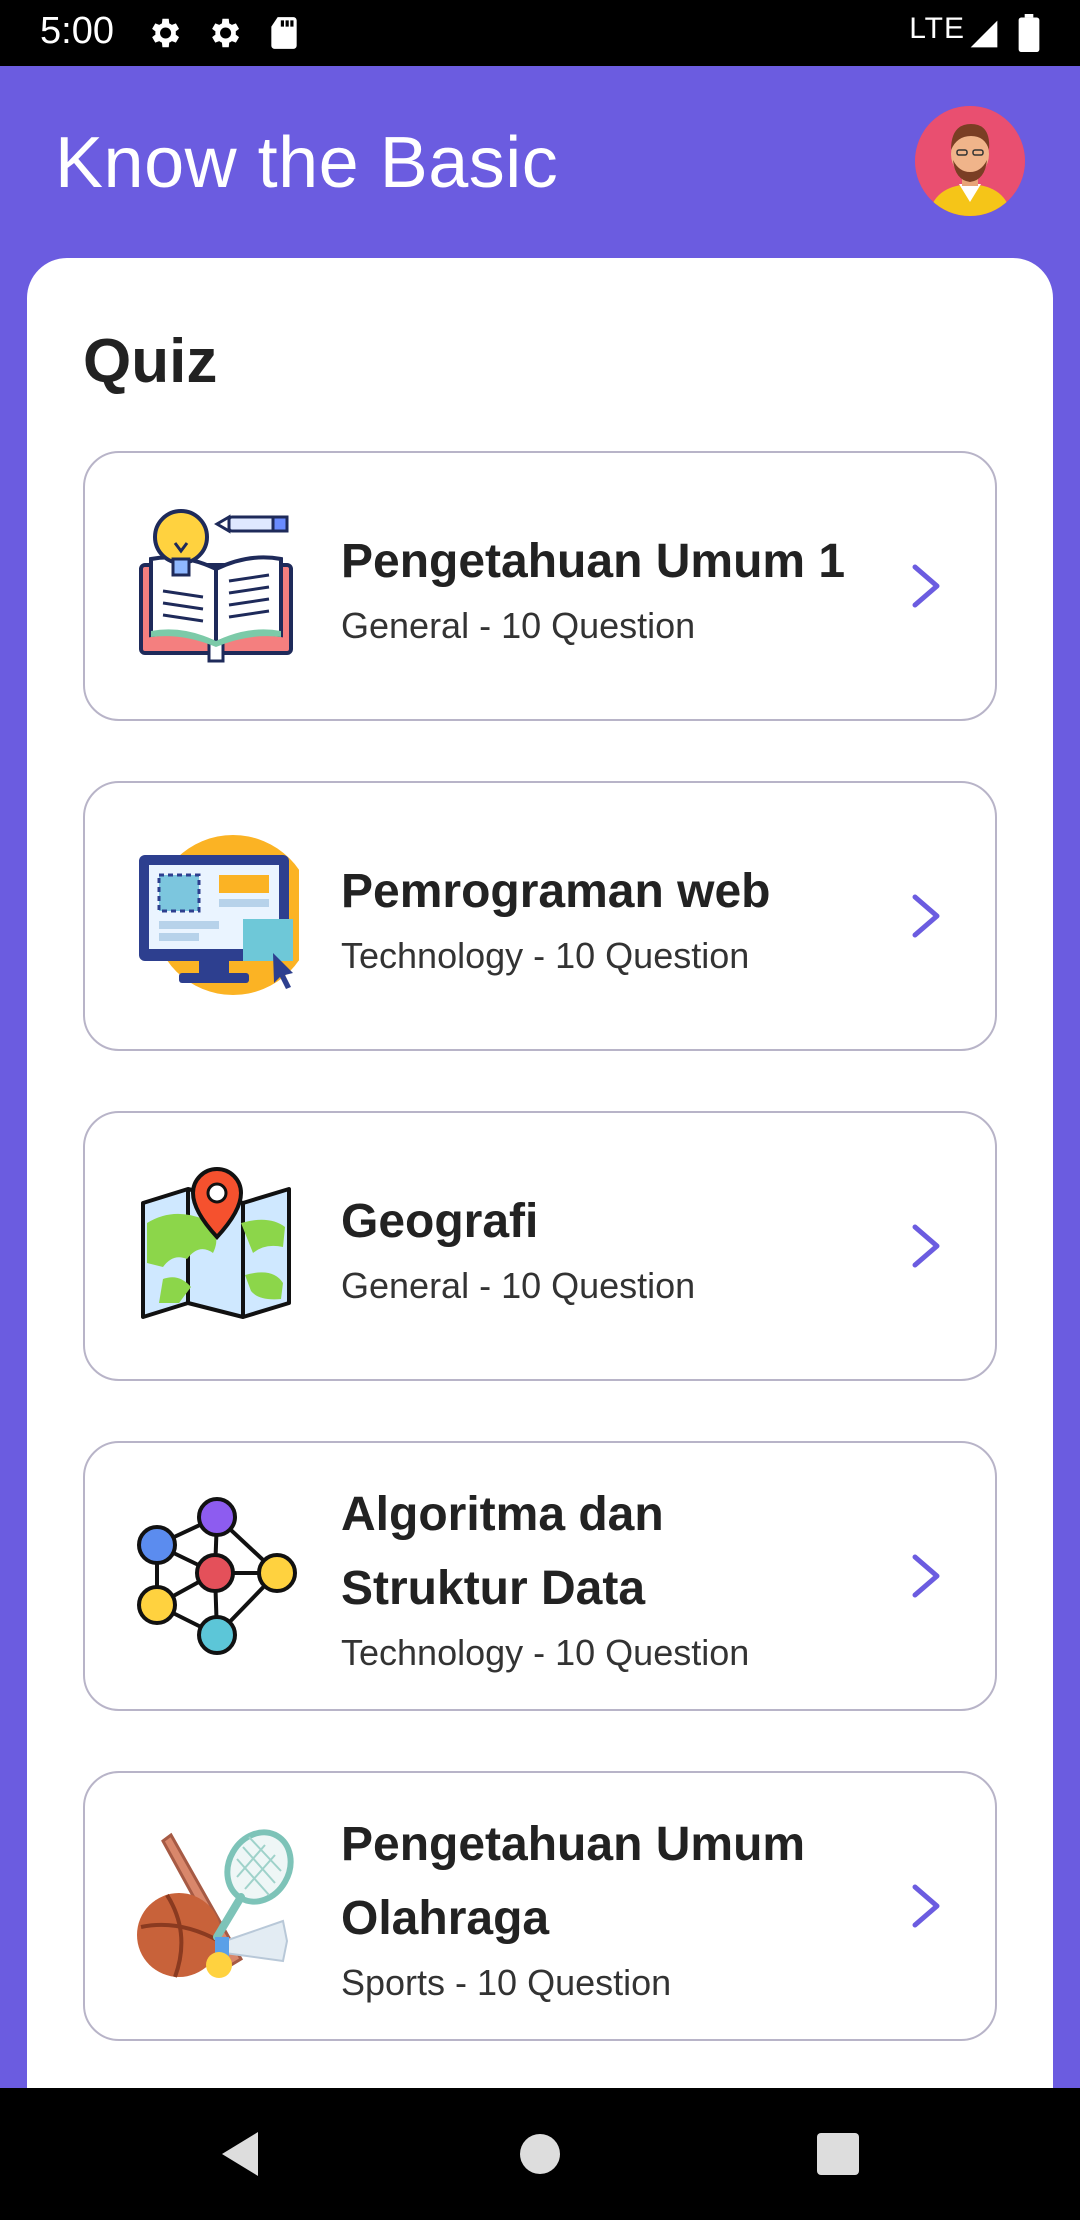 The height and width of the screenshot is (2220, 1080). What do you see at coordinates (593, 561) in the screenshot?
I see `quiz-title: Pengetahuan Umum 1` at bounding box center [593, 561].